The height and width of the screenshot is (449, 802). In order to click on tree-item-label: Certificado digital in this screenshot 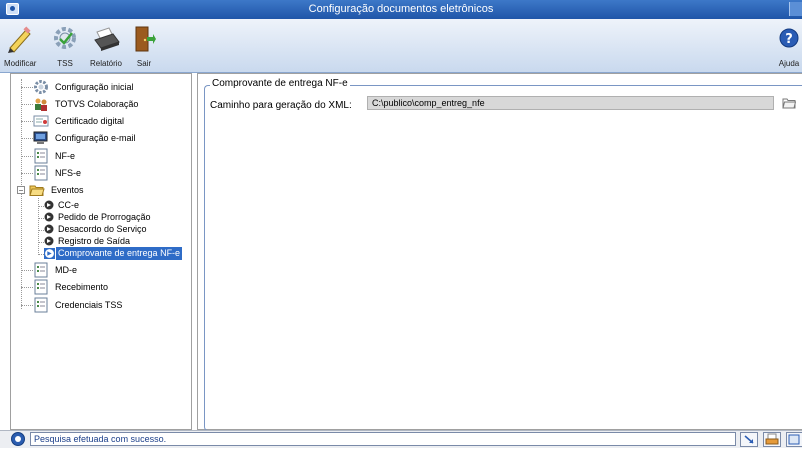, I will do `click(90, 121)`.